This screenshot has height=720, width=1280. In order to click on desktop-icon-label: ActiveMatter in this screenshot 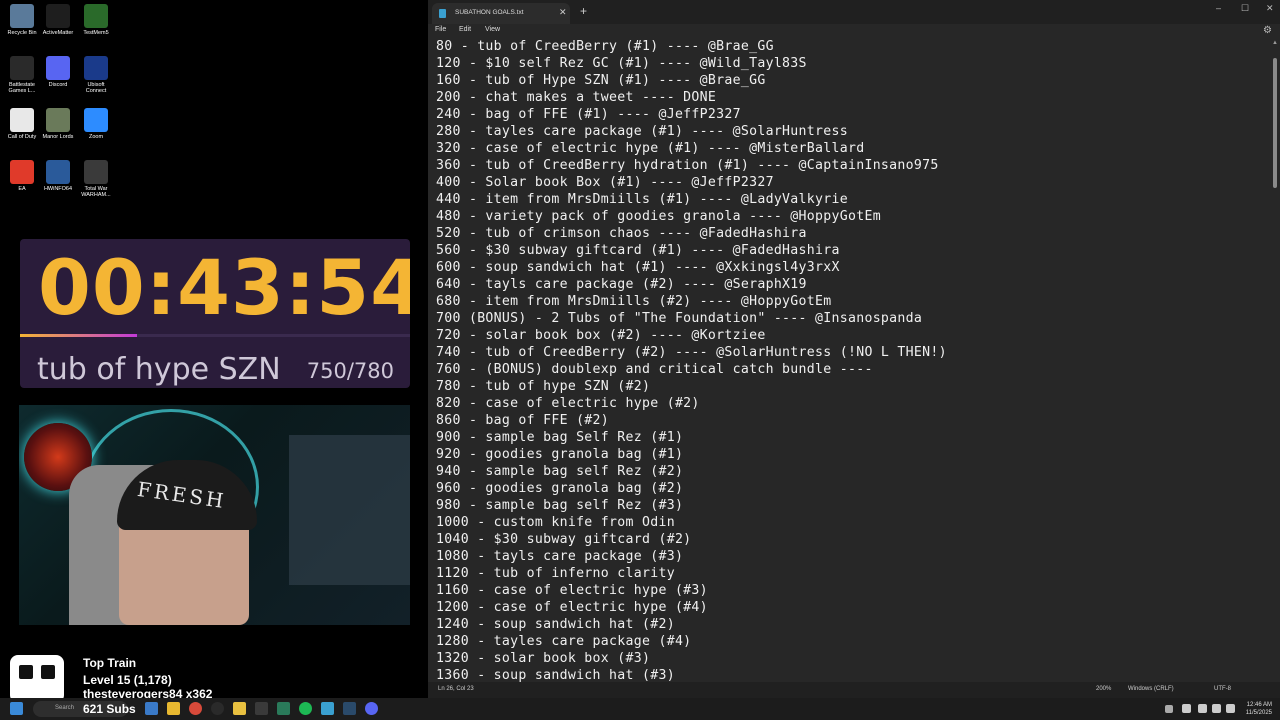, I will do `click(58, 33)`.